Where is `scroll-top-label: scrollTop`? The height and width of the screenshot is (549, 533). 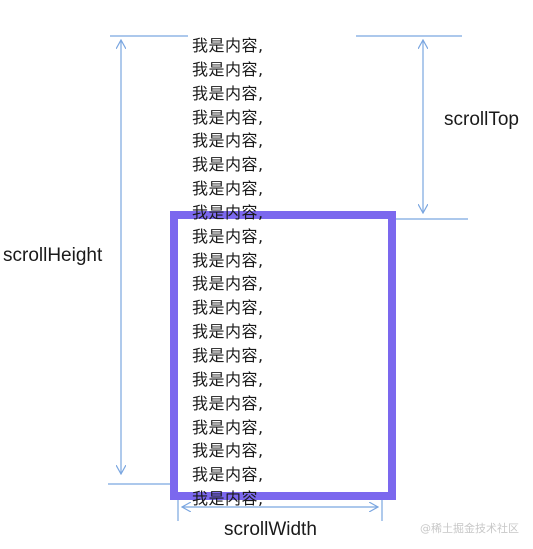
scroll-top-label: scrollTop is located at coordinates (481, 119).